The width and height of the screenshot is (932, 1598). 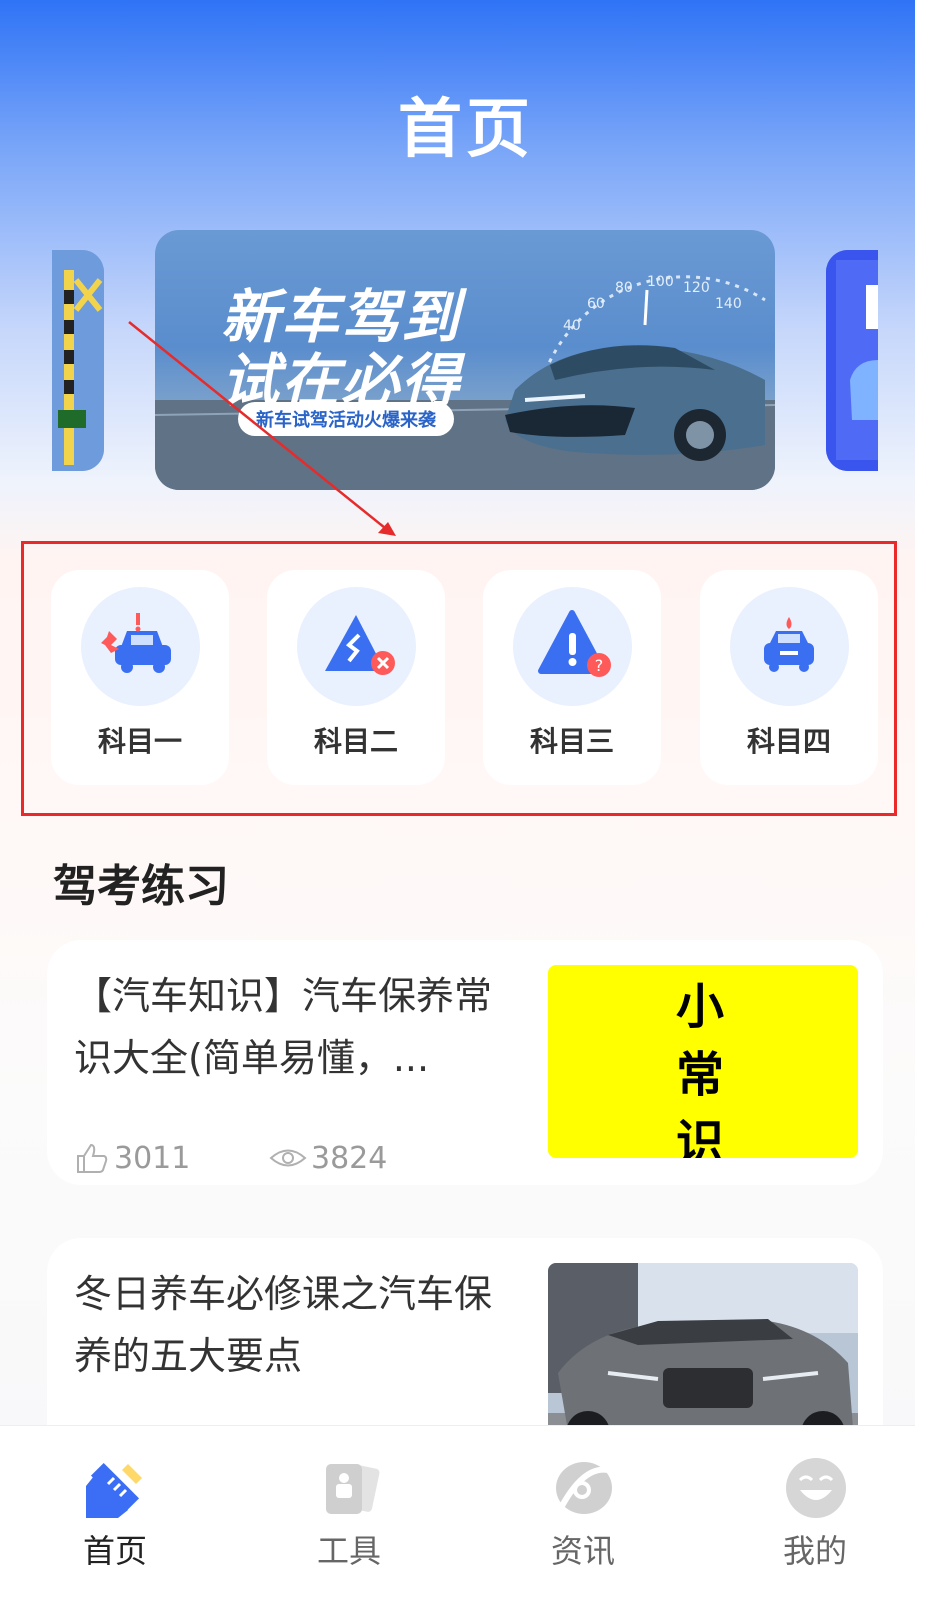 What do you see at coordinates (360, 645) in the screenshot?
I see `road-sign-error-icon` at bounding box center [360, 645].